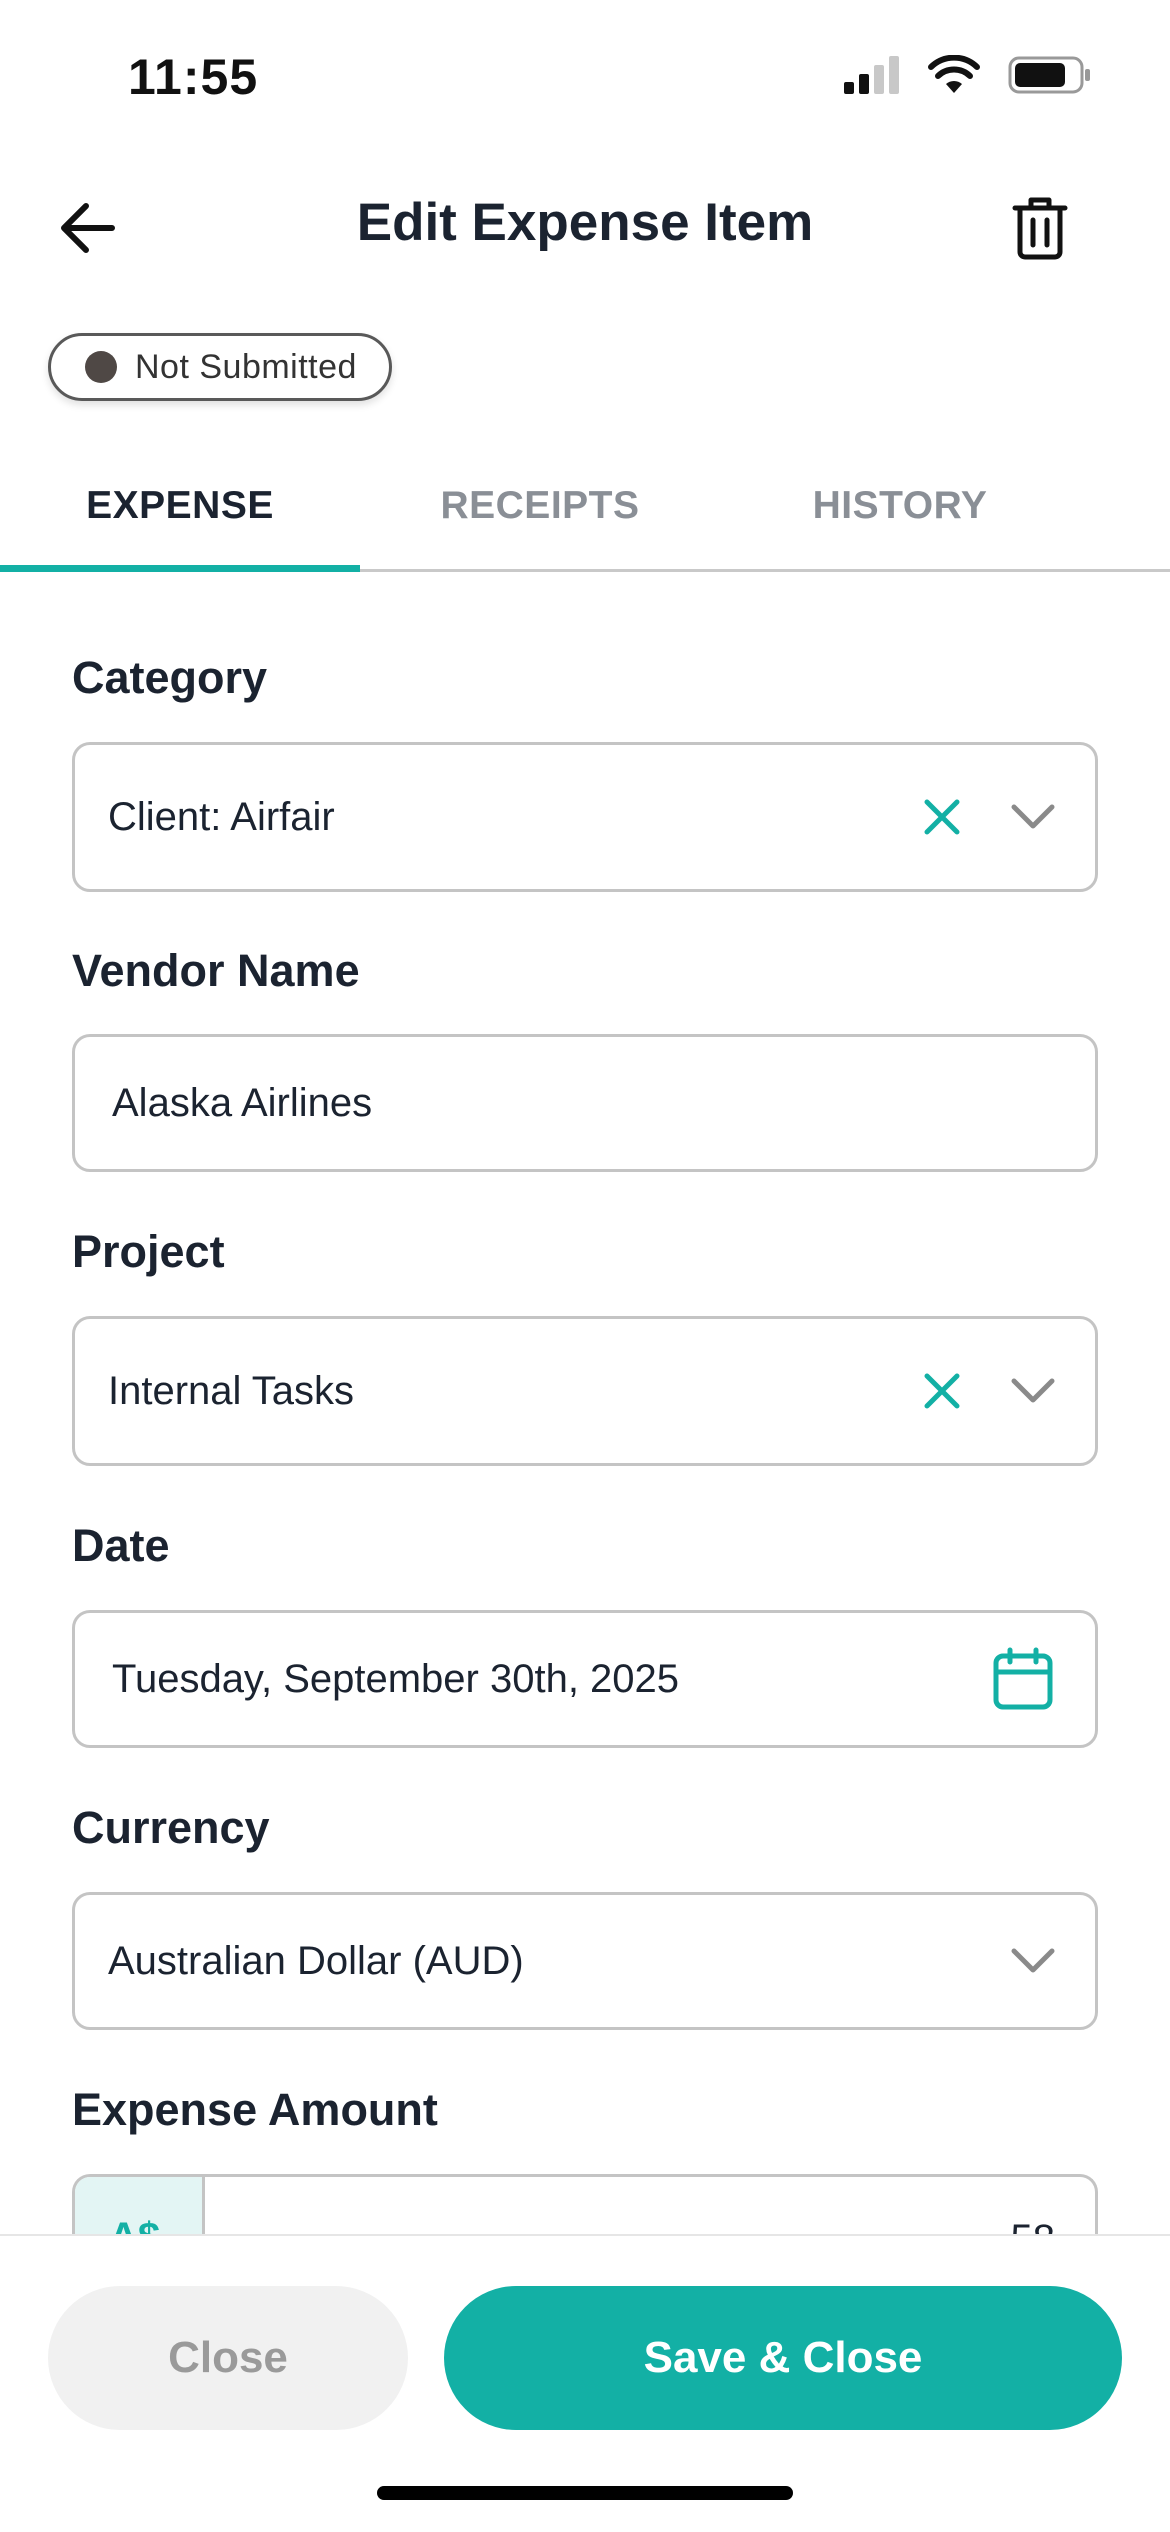 This screenshot has width=1170, height=2532. Describe the element at coordinates (121, 1545) in the screenshot. I see `date-label: Date` at that location.